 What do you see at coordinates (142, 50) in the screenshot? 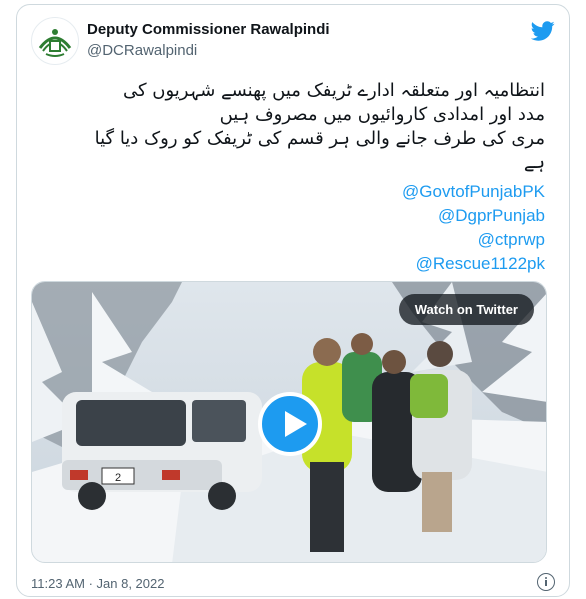
I see `author-handle: @DCRawalpindi` at bounding box center [142, 50].